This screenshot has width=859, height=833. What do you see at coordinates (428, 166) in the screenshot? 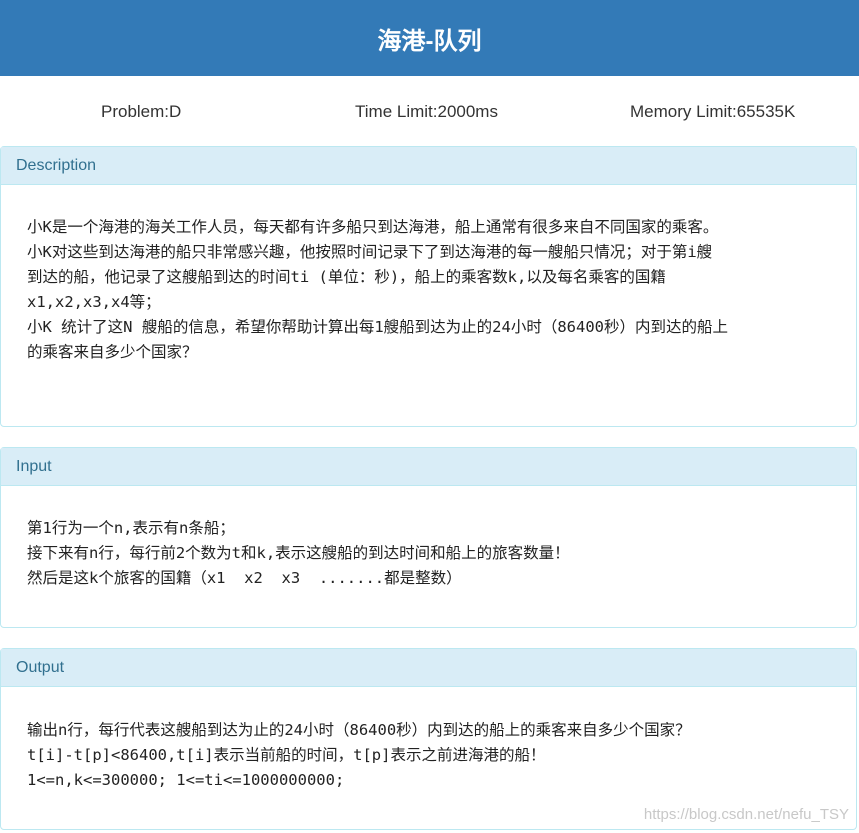
I see `description-heading: Description` at bounding box center [428, 166].